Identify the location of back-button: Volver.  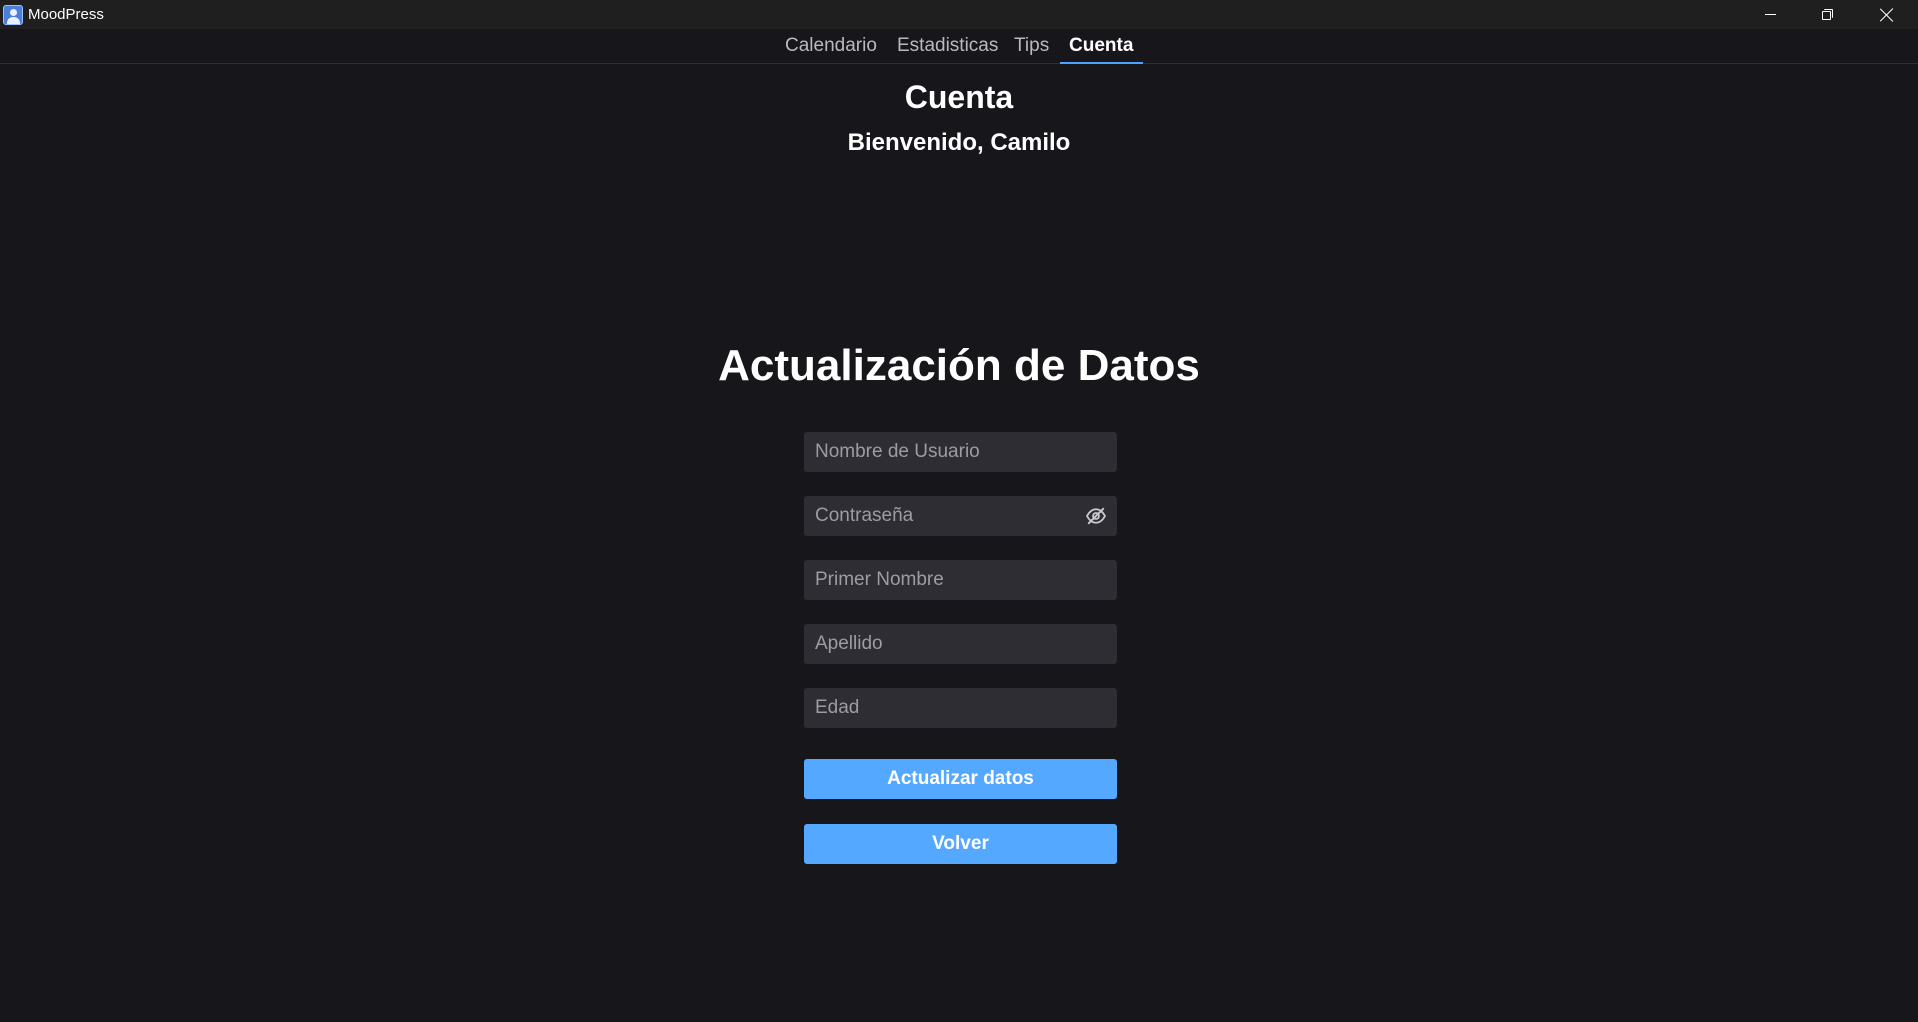
(960, 844).